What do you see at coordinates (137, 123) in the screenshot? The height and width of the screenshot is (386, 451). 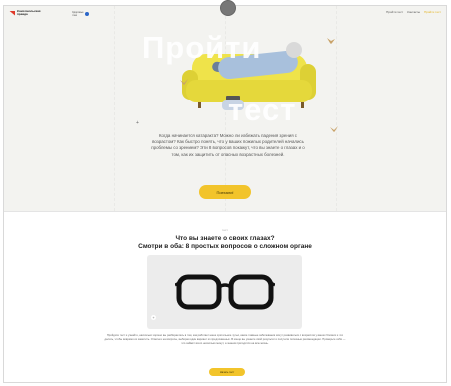 I see `plus-icon: +` at bounding box center [137, 123].